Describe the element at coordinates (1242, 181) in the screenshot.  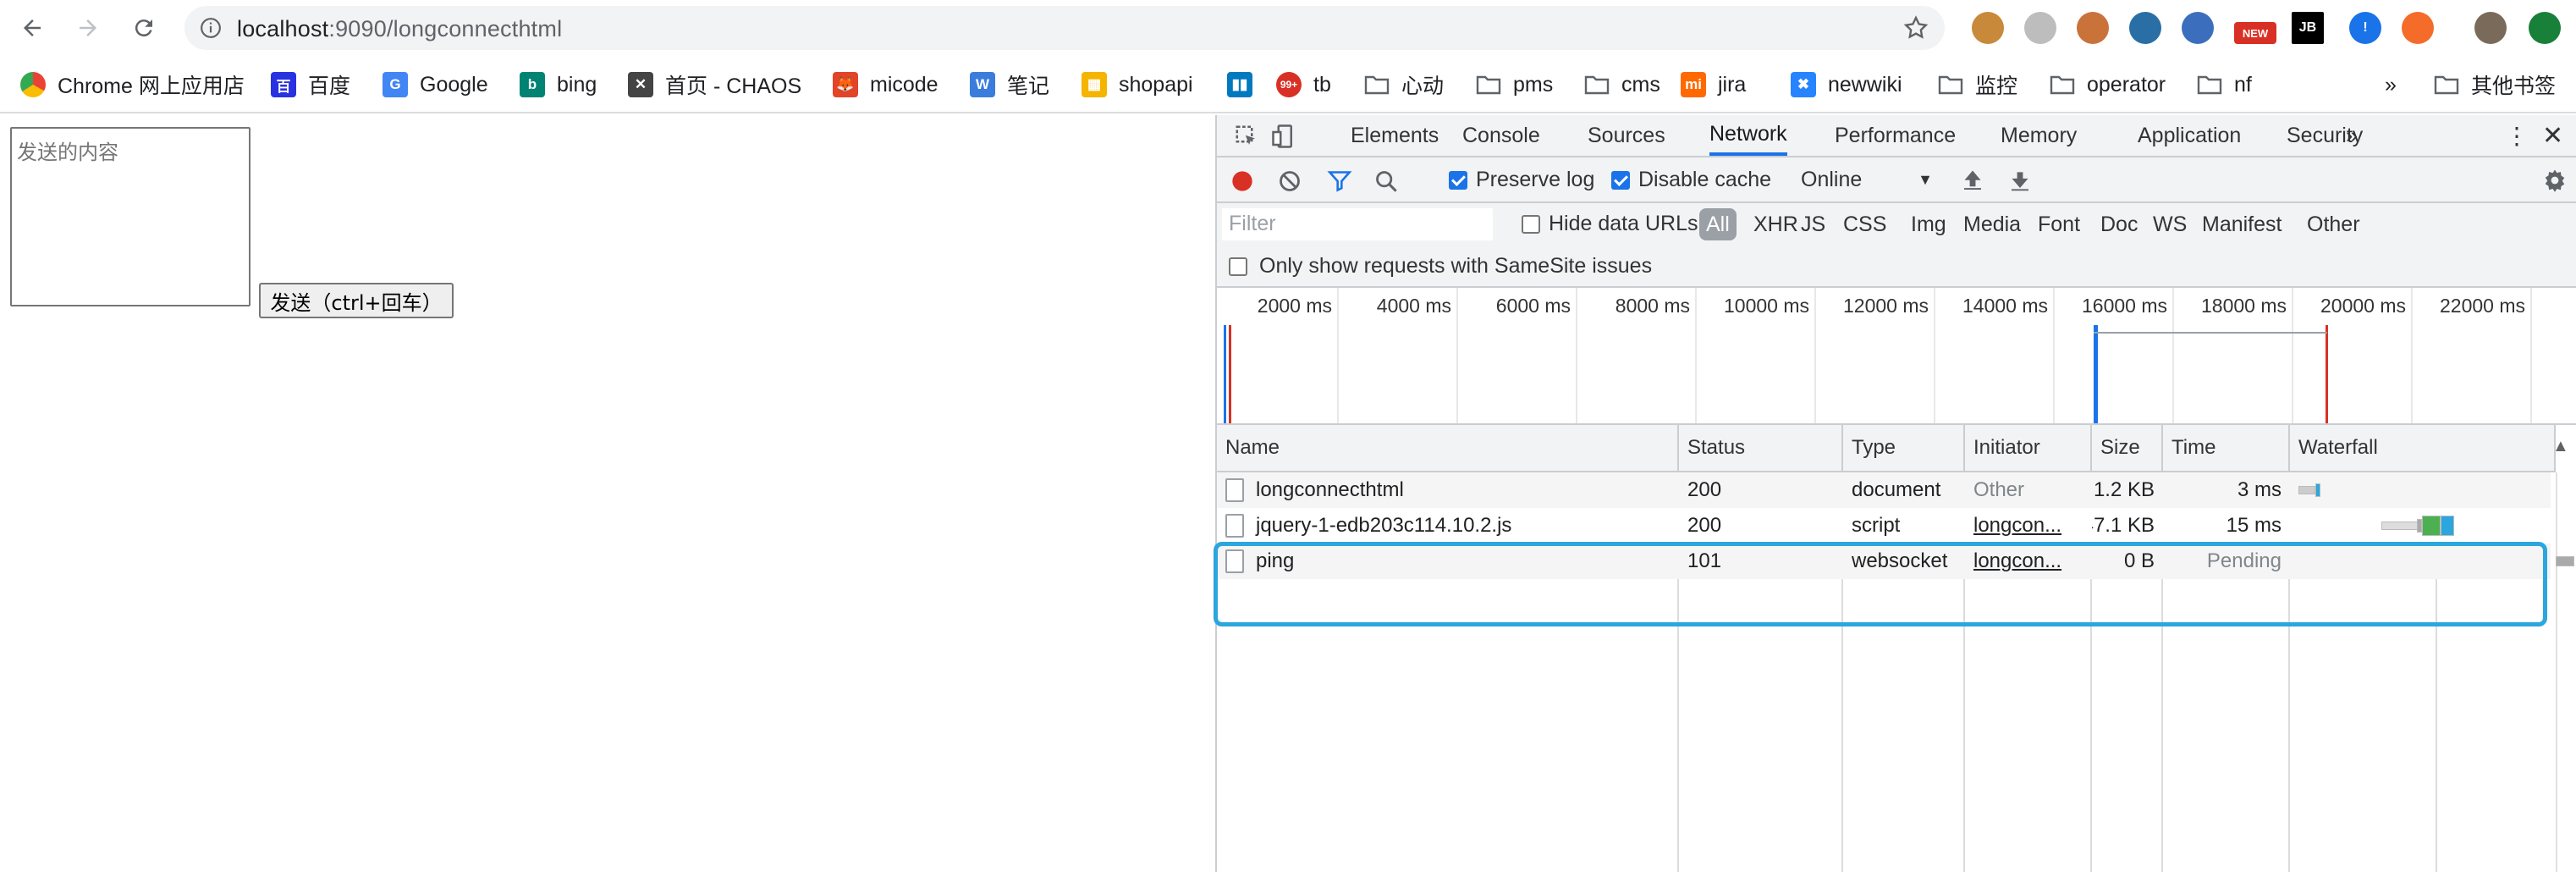
I see `record-icon` at that location.